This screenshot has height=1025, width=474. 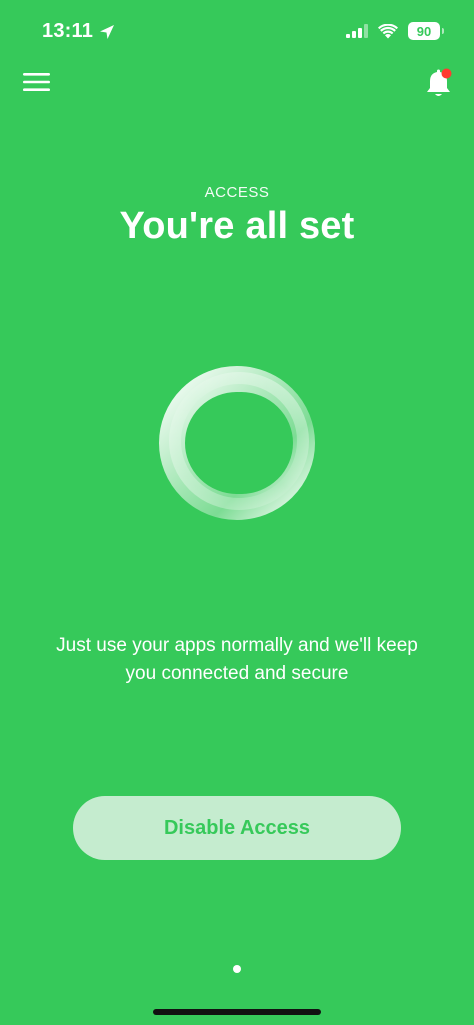 I want to click on status-bar: 13:11 90, so click(x=237, y=31).